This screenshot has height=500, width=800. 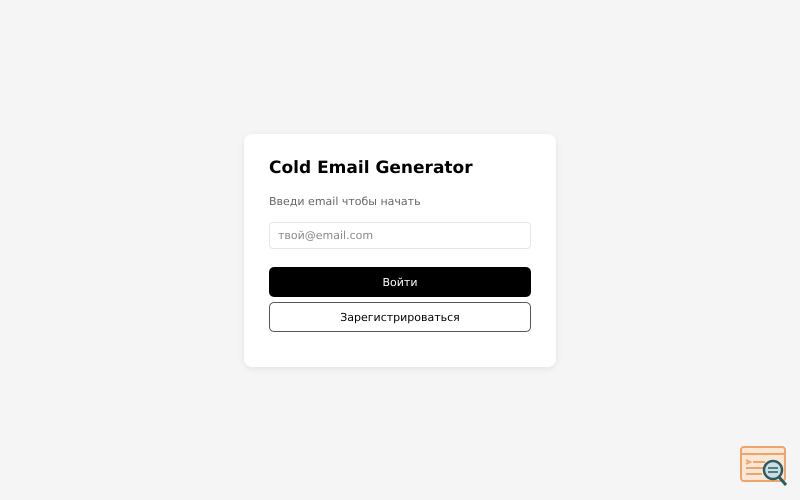 I want to click on register-button: Зарегистрироваться, so click(x=400, y=317).